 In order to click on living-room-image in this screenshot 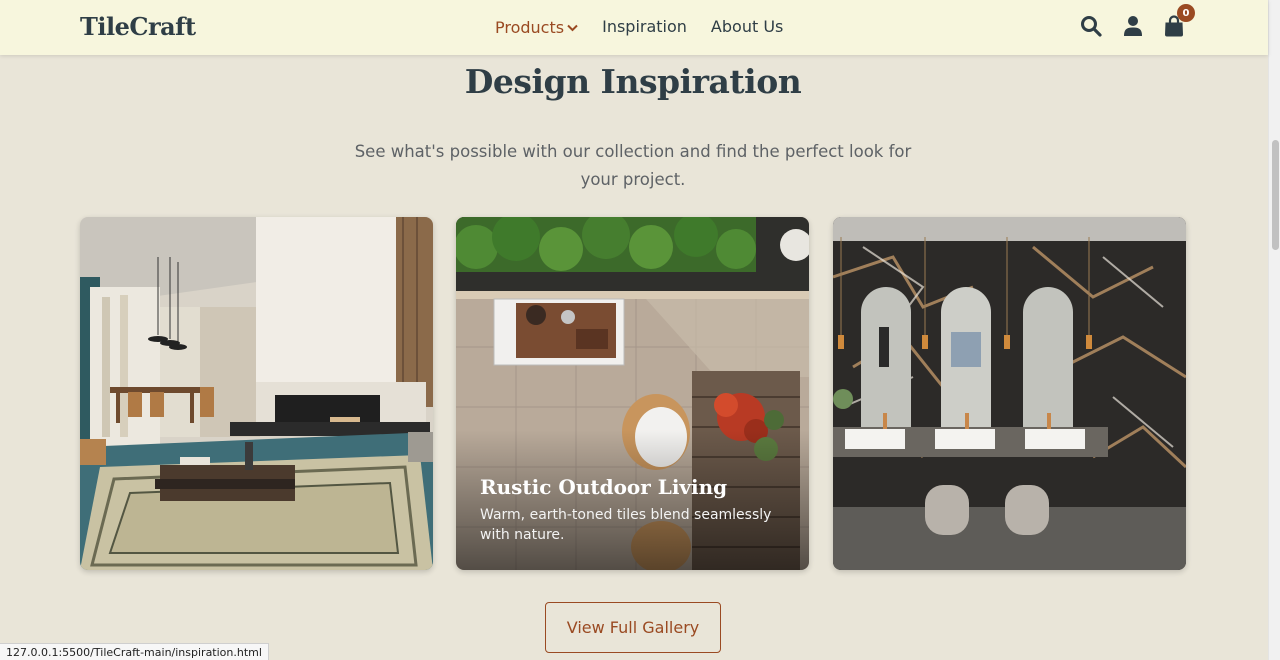, I will do `click(256, 393)`.